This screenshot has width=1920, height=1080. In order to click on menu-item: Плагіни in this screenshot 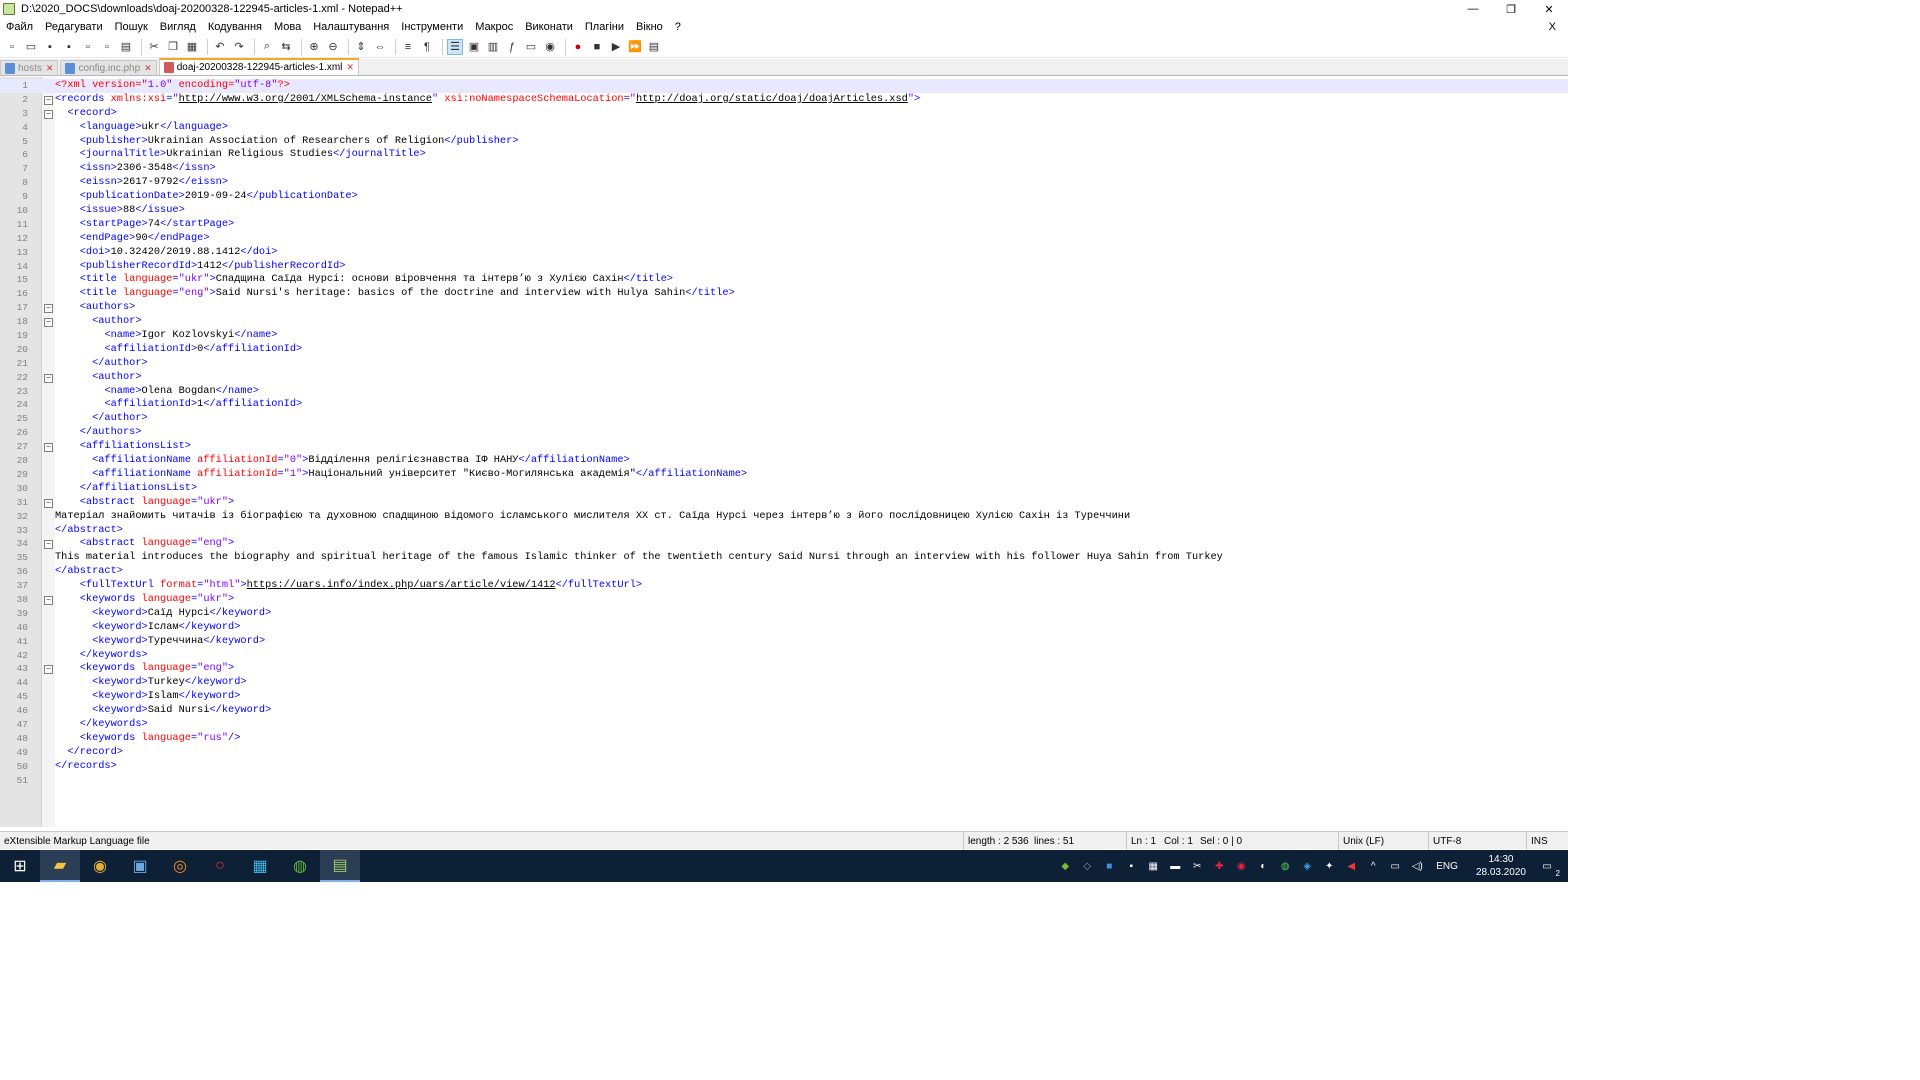, I will do `click(604, 27)`.